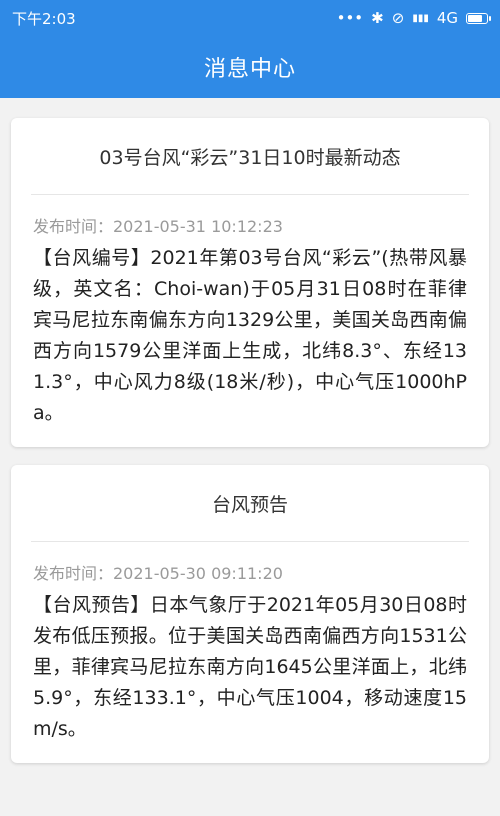 The image size is (500, 816). I want to click on alarm-icon: ⊘, so click(398, 18).